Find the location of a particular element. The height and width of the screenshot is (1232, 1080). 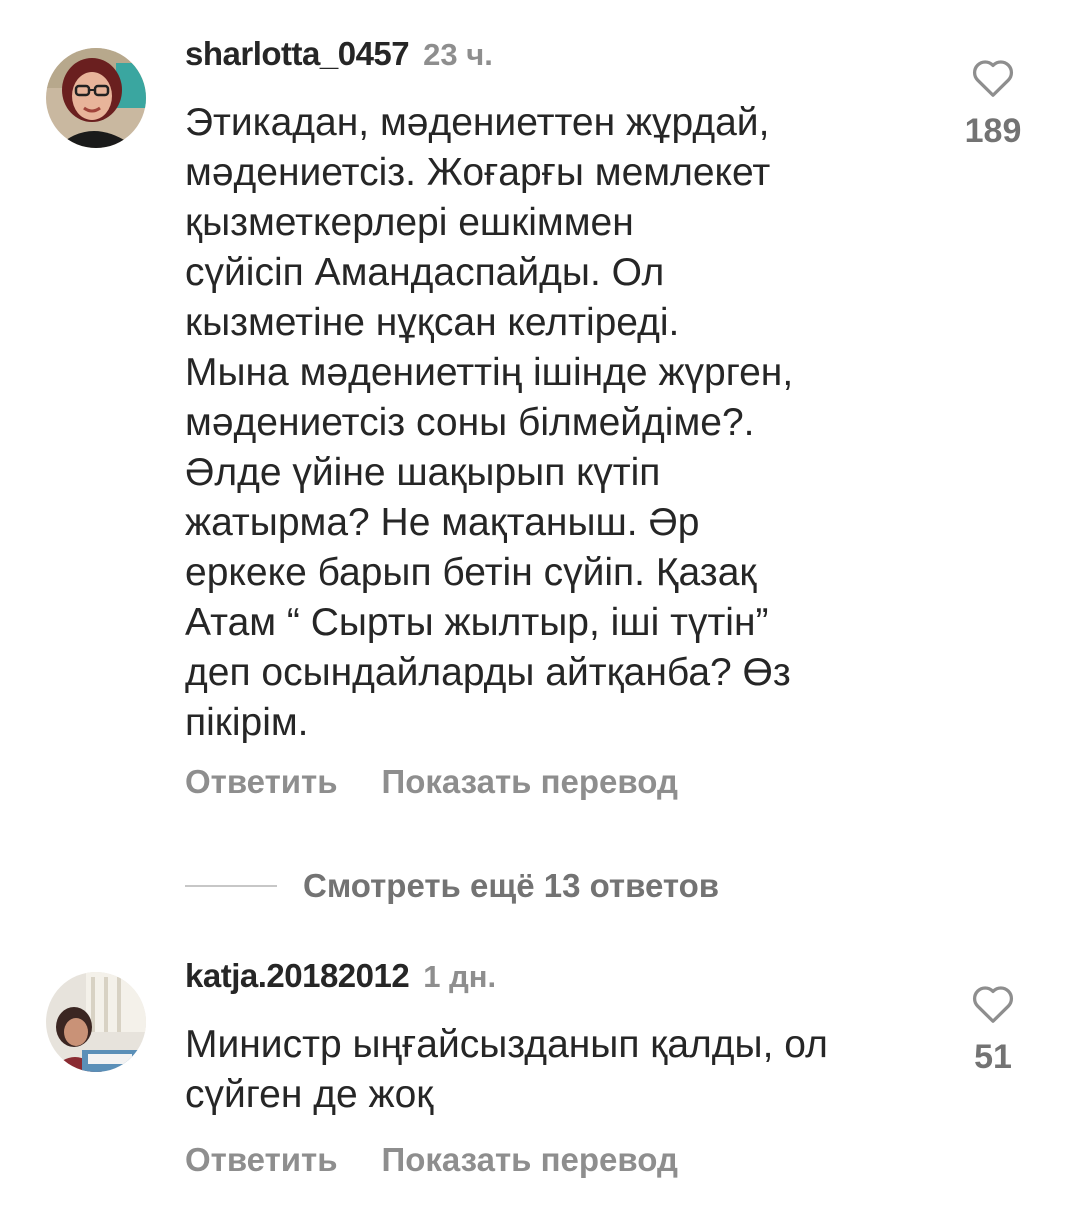

comment-meta: sharlotta_0457 23 ч. is located at coordinates (339, 54).